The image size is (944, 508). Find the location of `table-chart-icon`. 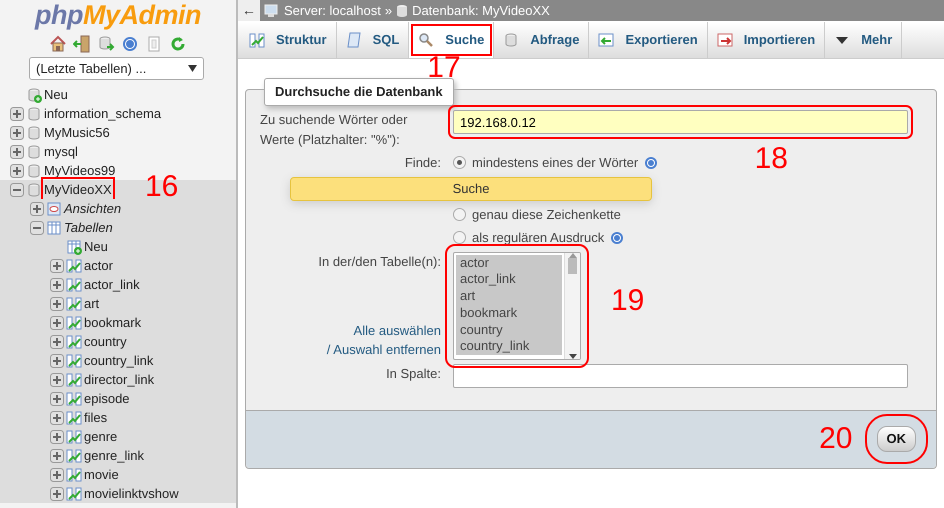

table-chart-icon is located at coordinates (257, 40).